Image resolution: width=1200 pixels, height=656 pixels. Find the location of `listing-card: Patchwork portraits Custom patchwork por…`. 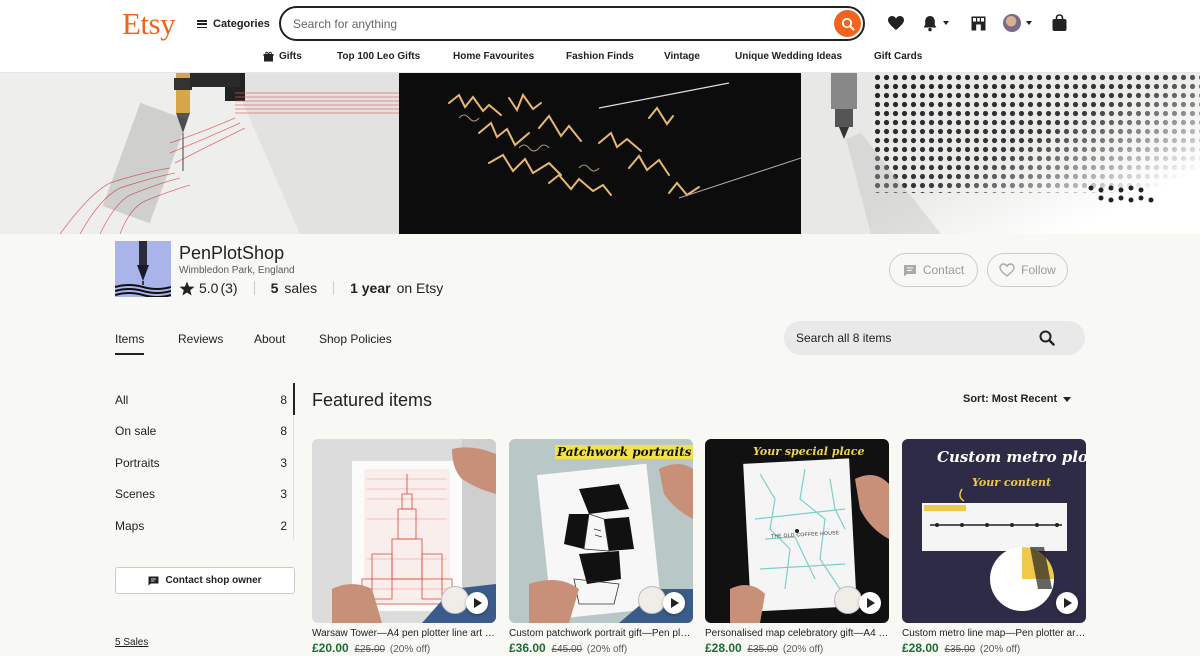

listing-card: Patchwork portraits Custom patchwork por… is located at coordinates (601, 547).